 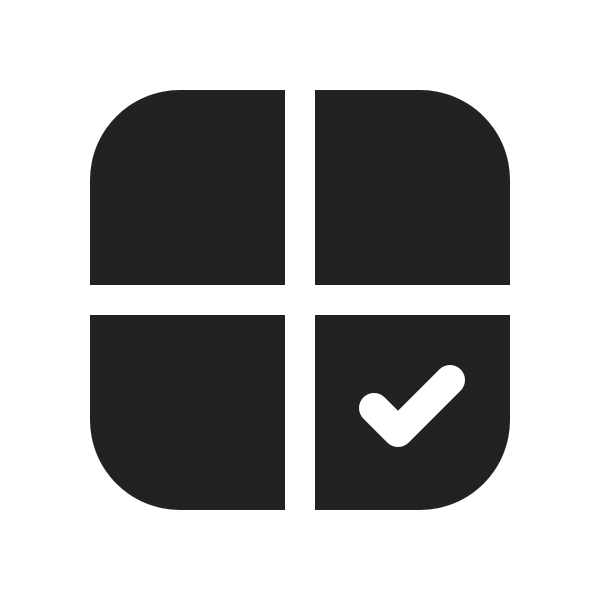 What do you see at coordinates (412, 187) in the screenshot?
I see `tile-top-right` at bounding box center [412, 187].